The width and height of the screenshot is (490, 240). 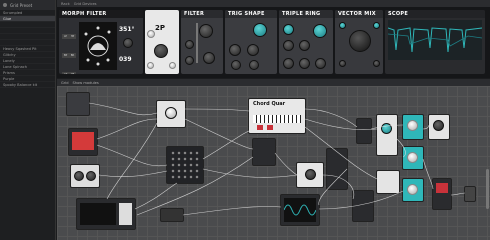 I want to click on device-vector-mix: VECTOR MIX, so click(x=359, y=42).